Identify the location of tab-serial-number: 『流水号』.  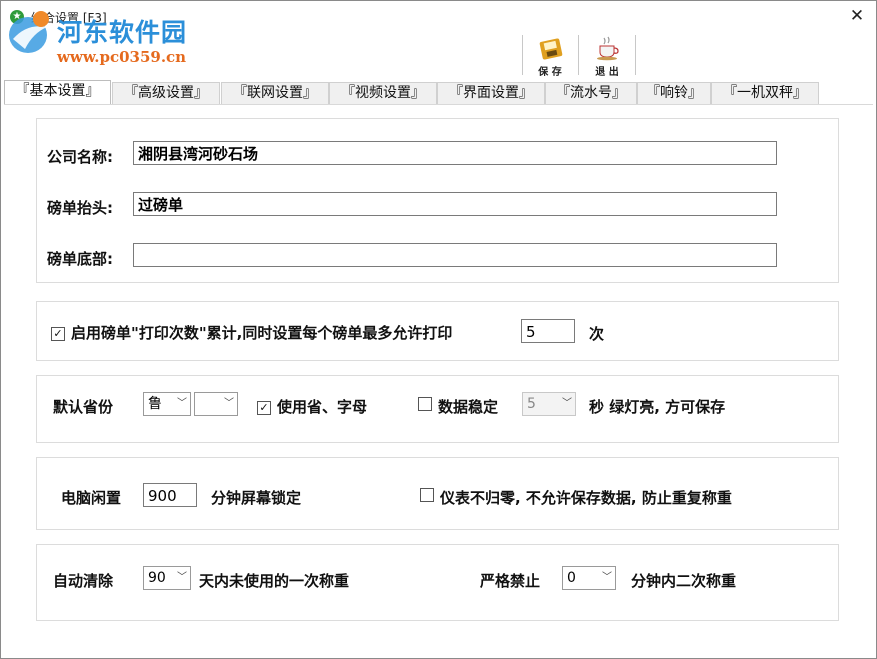
(591, 93).